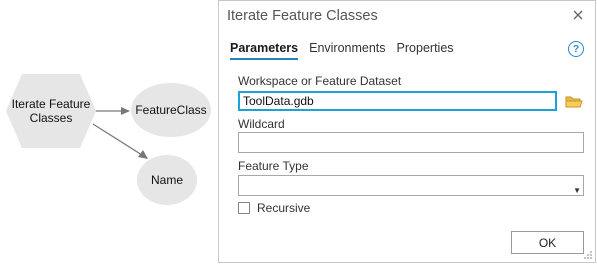 The height and width of the screenshot is (264, 597). What do you see at coordinates (302, 16) in the screenshot?
I see `dialog-title: Iterate Feature Classes` at bounding box center [302, 16].